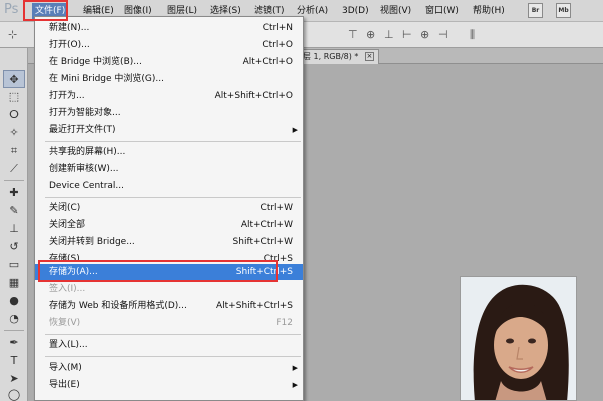  I want to click on canvas-photo, so click(518, 338).